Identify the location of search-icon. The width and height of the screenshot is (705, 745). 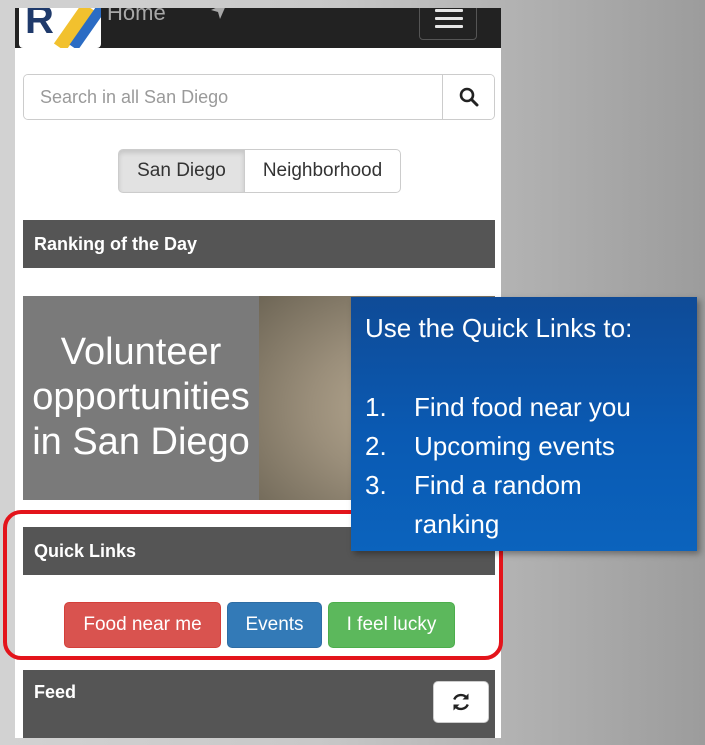
(469, 97).